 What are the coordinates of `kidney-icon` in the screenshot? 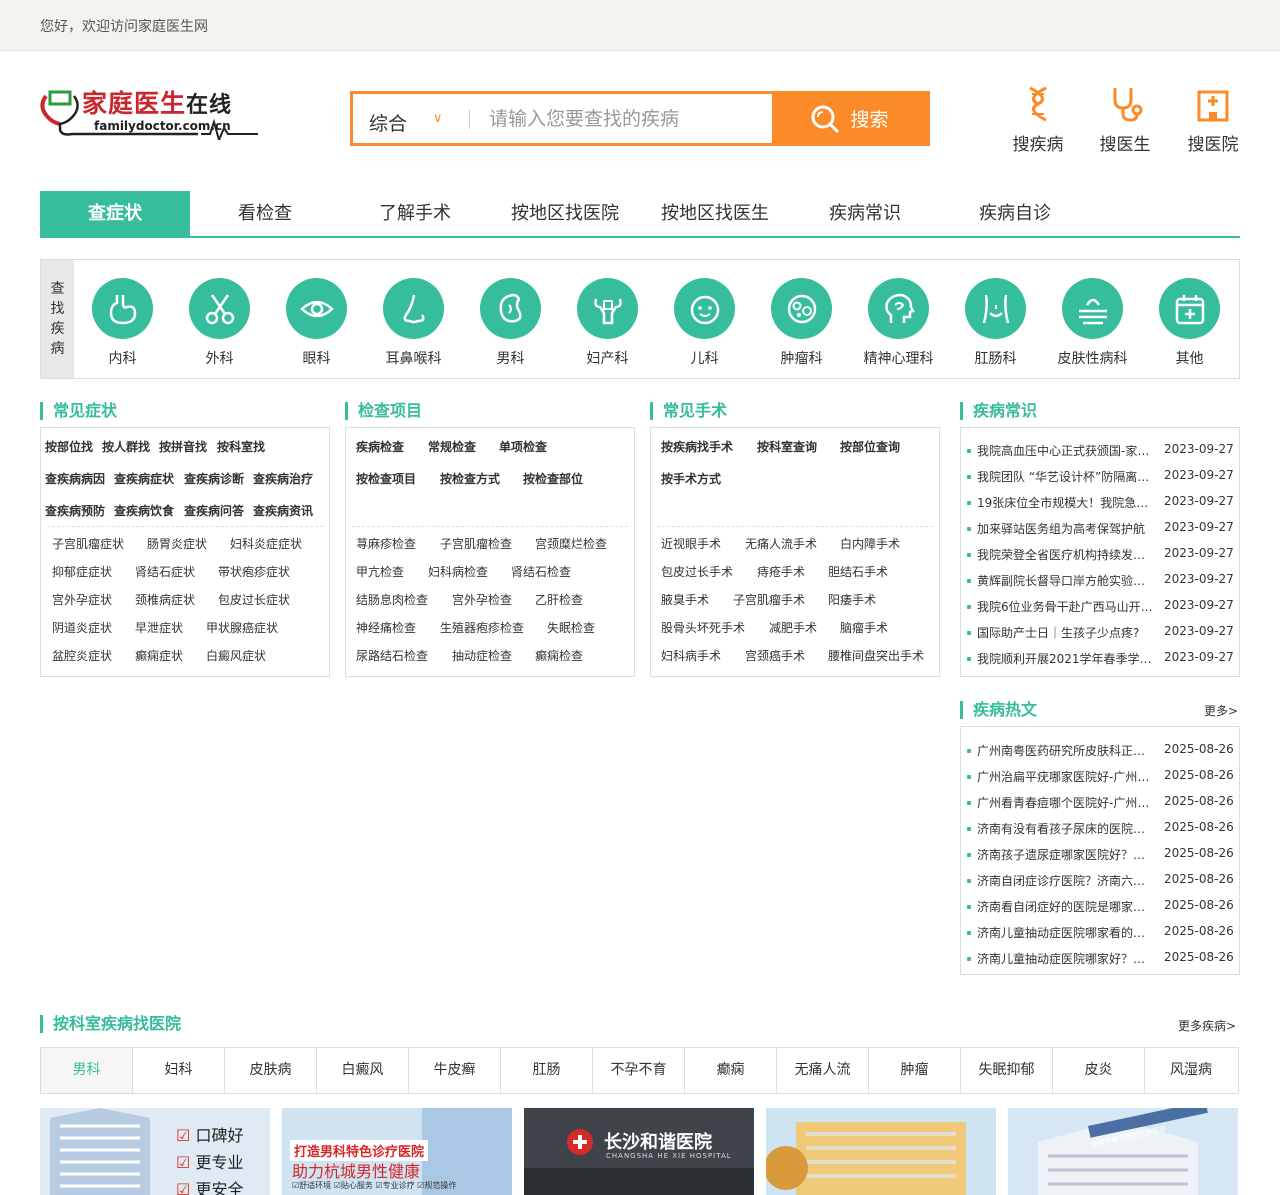 It's located at (510, 308).